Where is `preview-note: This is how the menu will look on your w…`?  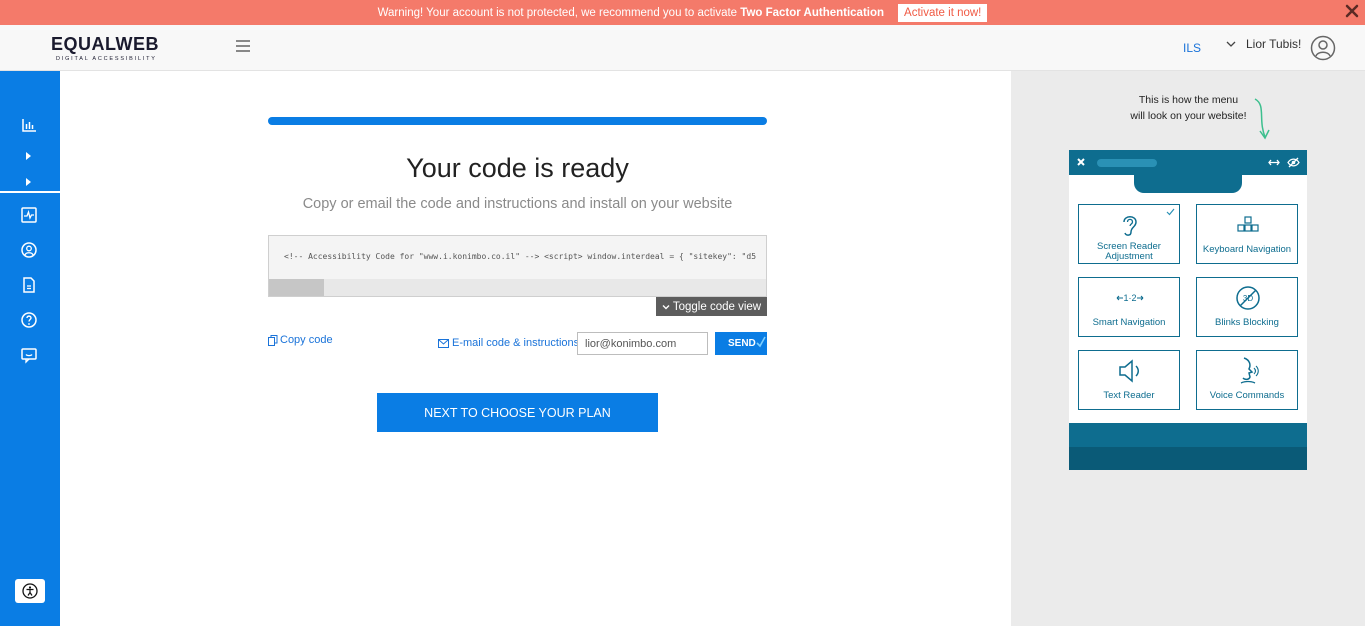
preview-note: This is how the menu will look on your w… is located at coordinates (1188, 108).